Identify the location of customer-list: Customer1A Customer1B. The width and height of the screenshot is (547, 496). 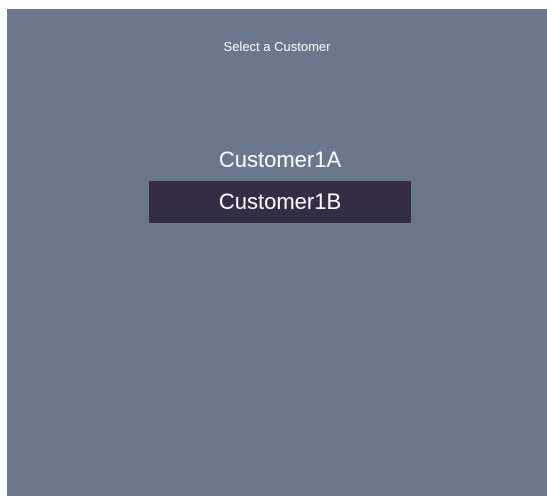
(280, 181).